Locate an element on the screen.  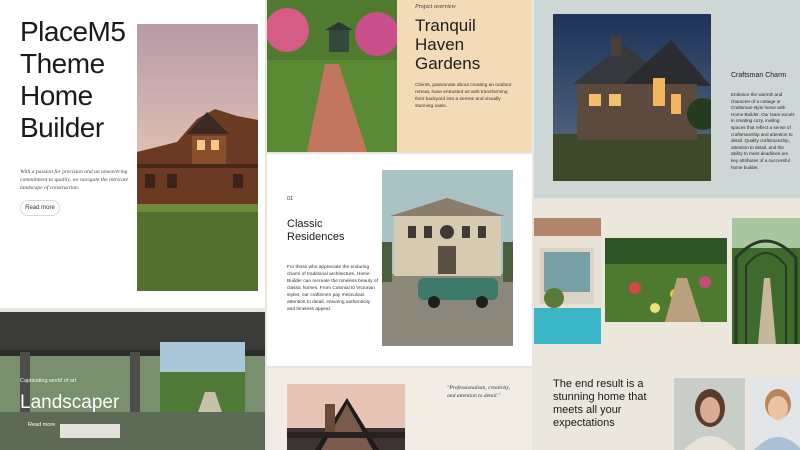
landscaper-title: Landscaper is located at coordinates (70, 402).